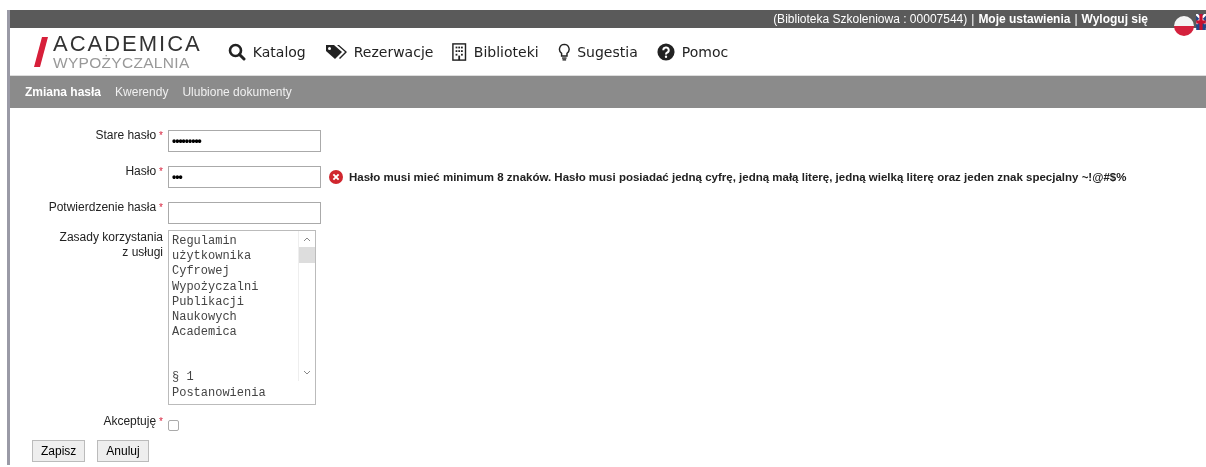 Image resolution: width=1206 pixels, height=467 pixels. Describe the element at coordinates (665, 51) in the screenshot. I see `help-icon` at that location.